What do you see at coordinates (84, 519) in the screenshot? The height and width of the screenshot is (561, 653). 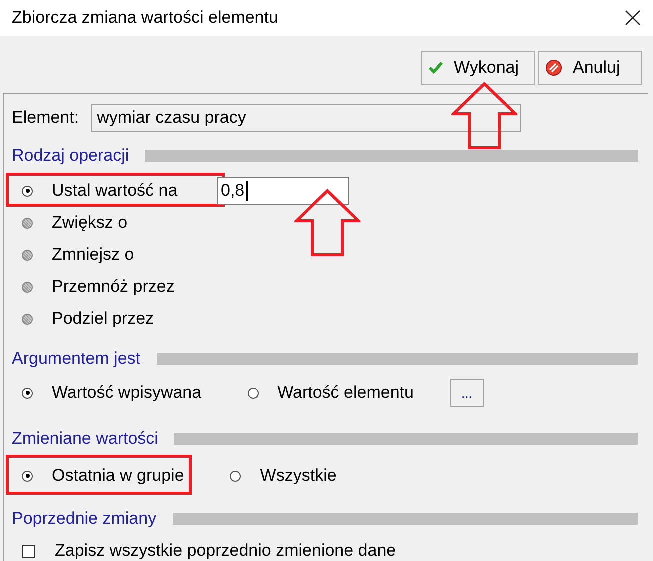 I see `section-header: Poprzednie zmiany` at bounding box center [84, 519].